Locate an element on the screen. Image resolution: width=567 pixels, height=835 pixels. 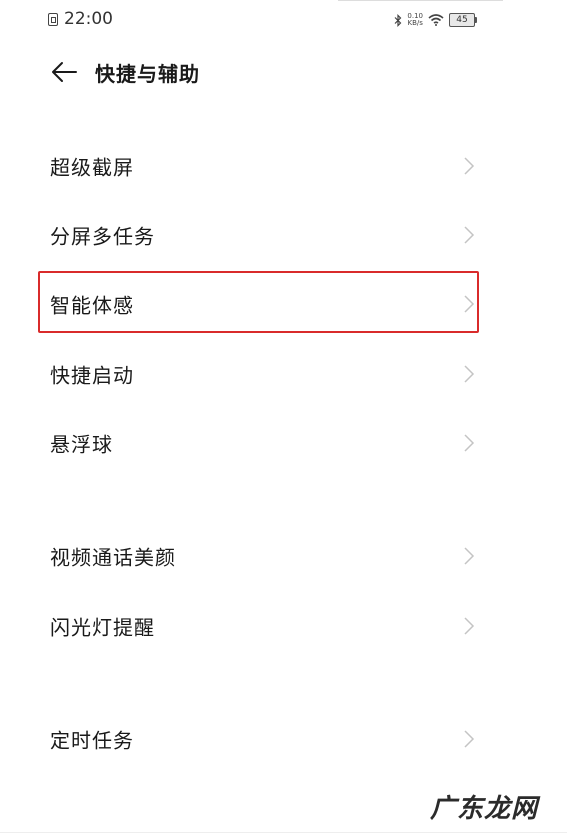
page-header: 快捷与辅助 is located at coordinates (283, 72).